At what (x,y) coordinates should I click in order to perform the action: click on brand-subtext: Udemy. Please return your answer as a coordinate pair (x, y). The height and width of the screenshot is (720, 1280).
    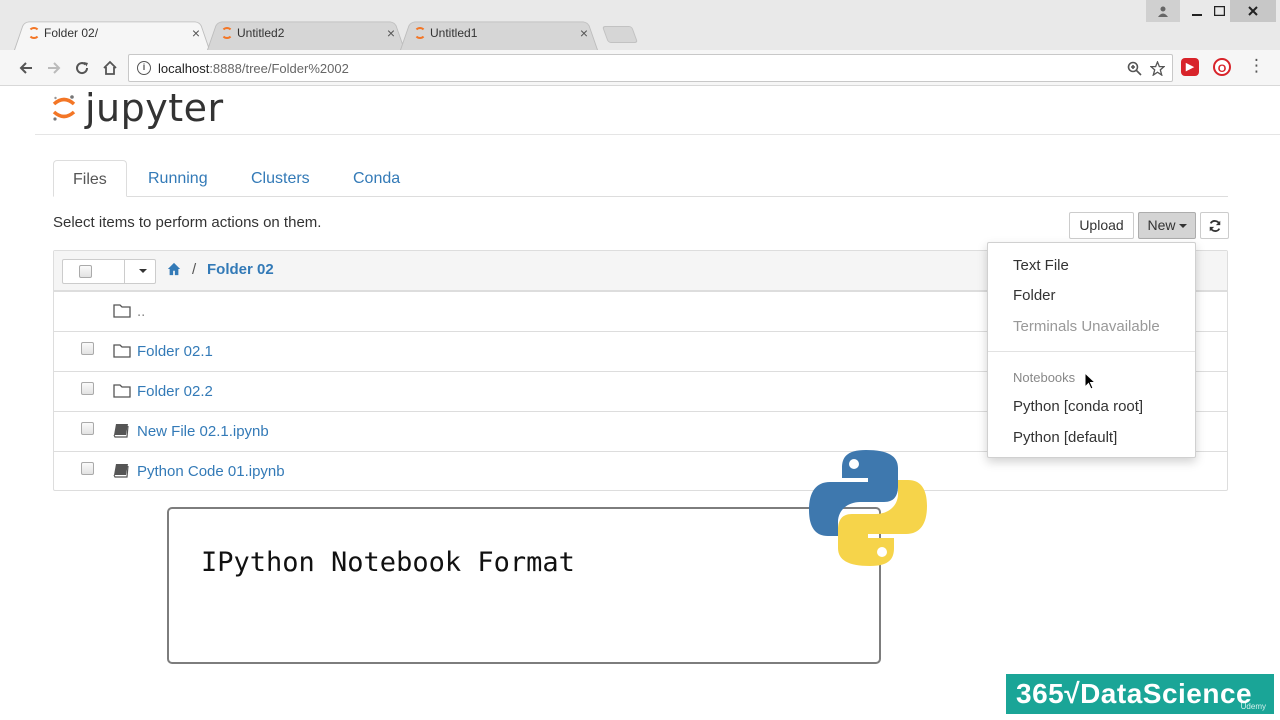
    Looking at the image, I should click on (1253, 706).